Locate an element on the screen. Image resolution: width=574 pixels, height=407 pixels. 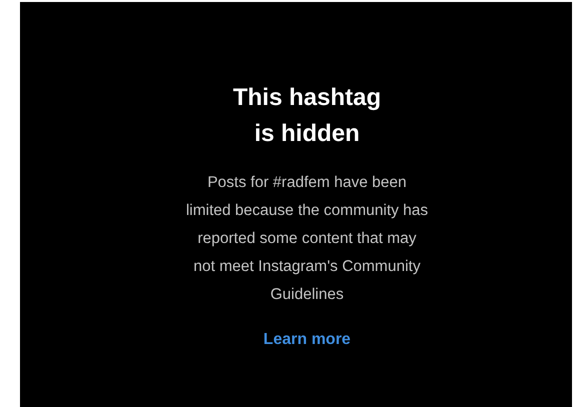
learn-more-link: Learn more is located at coordinates (307, 340).